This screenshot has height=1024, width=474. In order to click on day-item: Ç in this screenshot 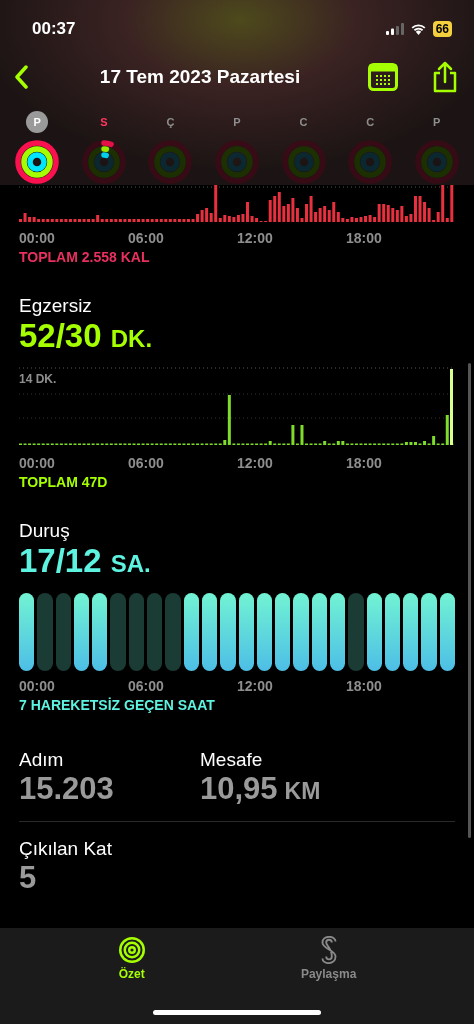, I will do `click(170, 148)`.